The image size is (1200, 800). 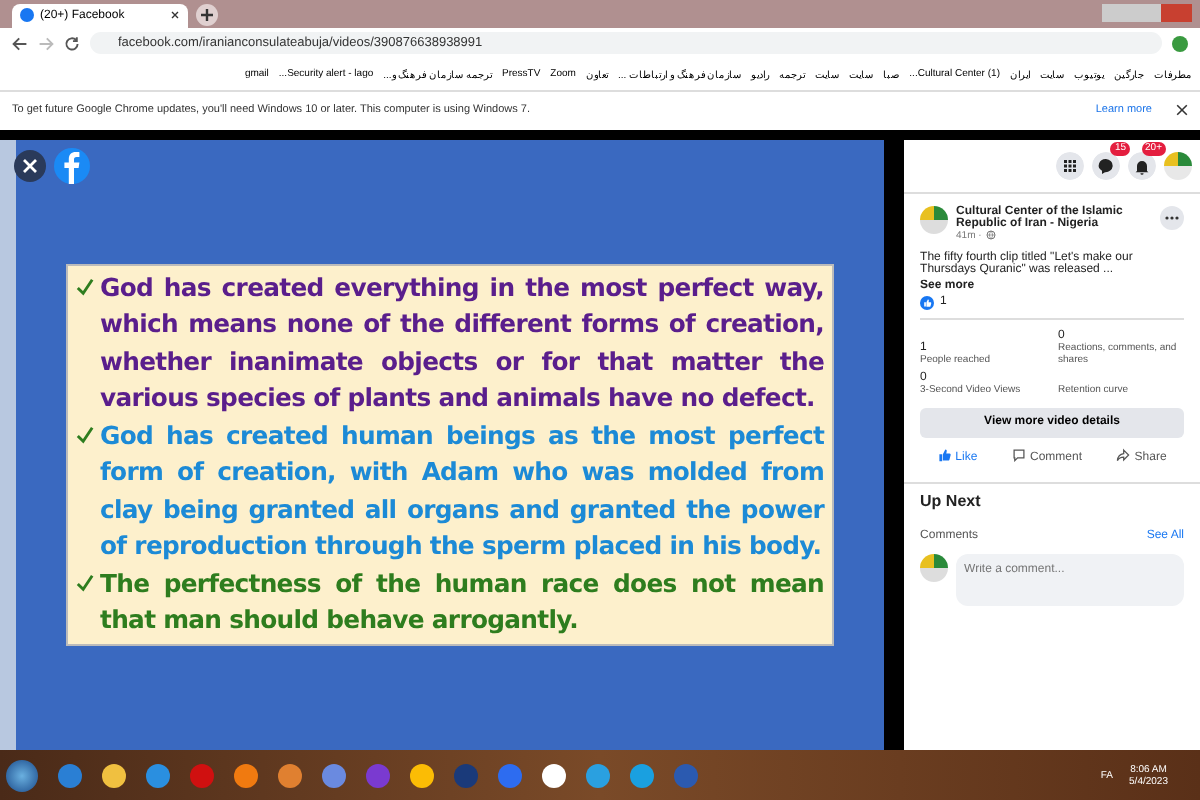 I want to click on like-reaction-icon, so click(x=927, y=302).